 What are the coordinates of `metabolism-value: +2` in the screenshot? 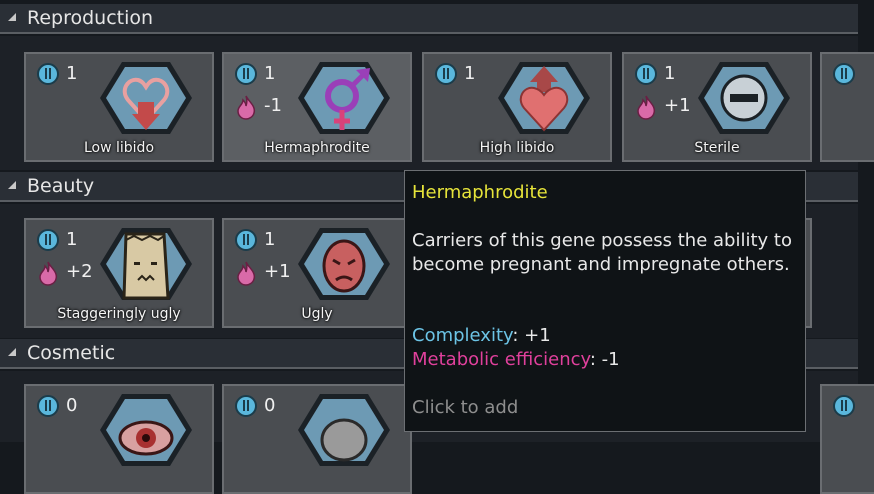 It's located at (79, 271).